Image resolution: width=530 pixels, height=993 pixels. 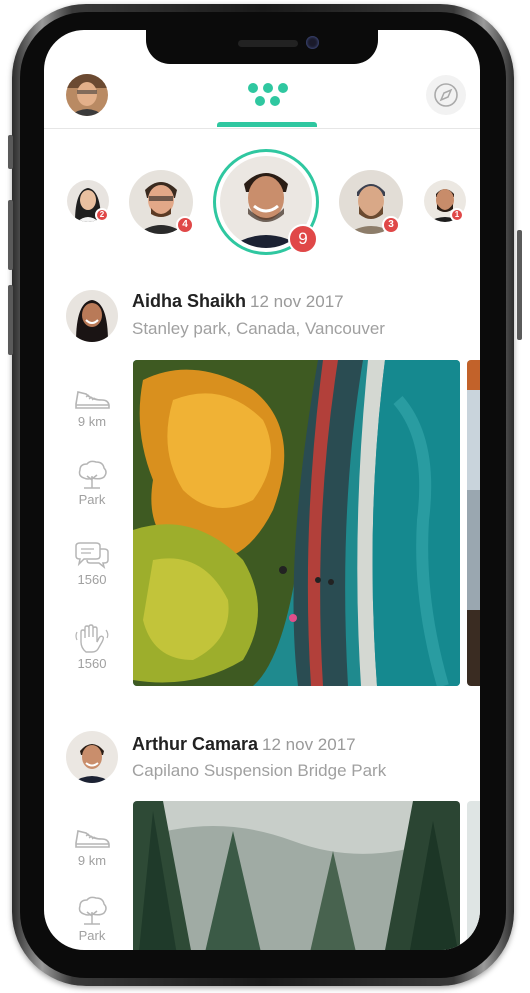 What do you see at coordinates (92, 579) in the screenshot?
I see `stat-comments-value: 1560` at bounding box center [92, 579].